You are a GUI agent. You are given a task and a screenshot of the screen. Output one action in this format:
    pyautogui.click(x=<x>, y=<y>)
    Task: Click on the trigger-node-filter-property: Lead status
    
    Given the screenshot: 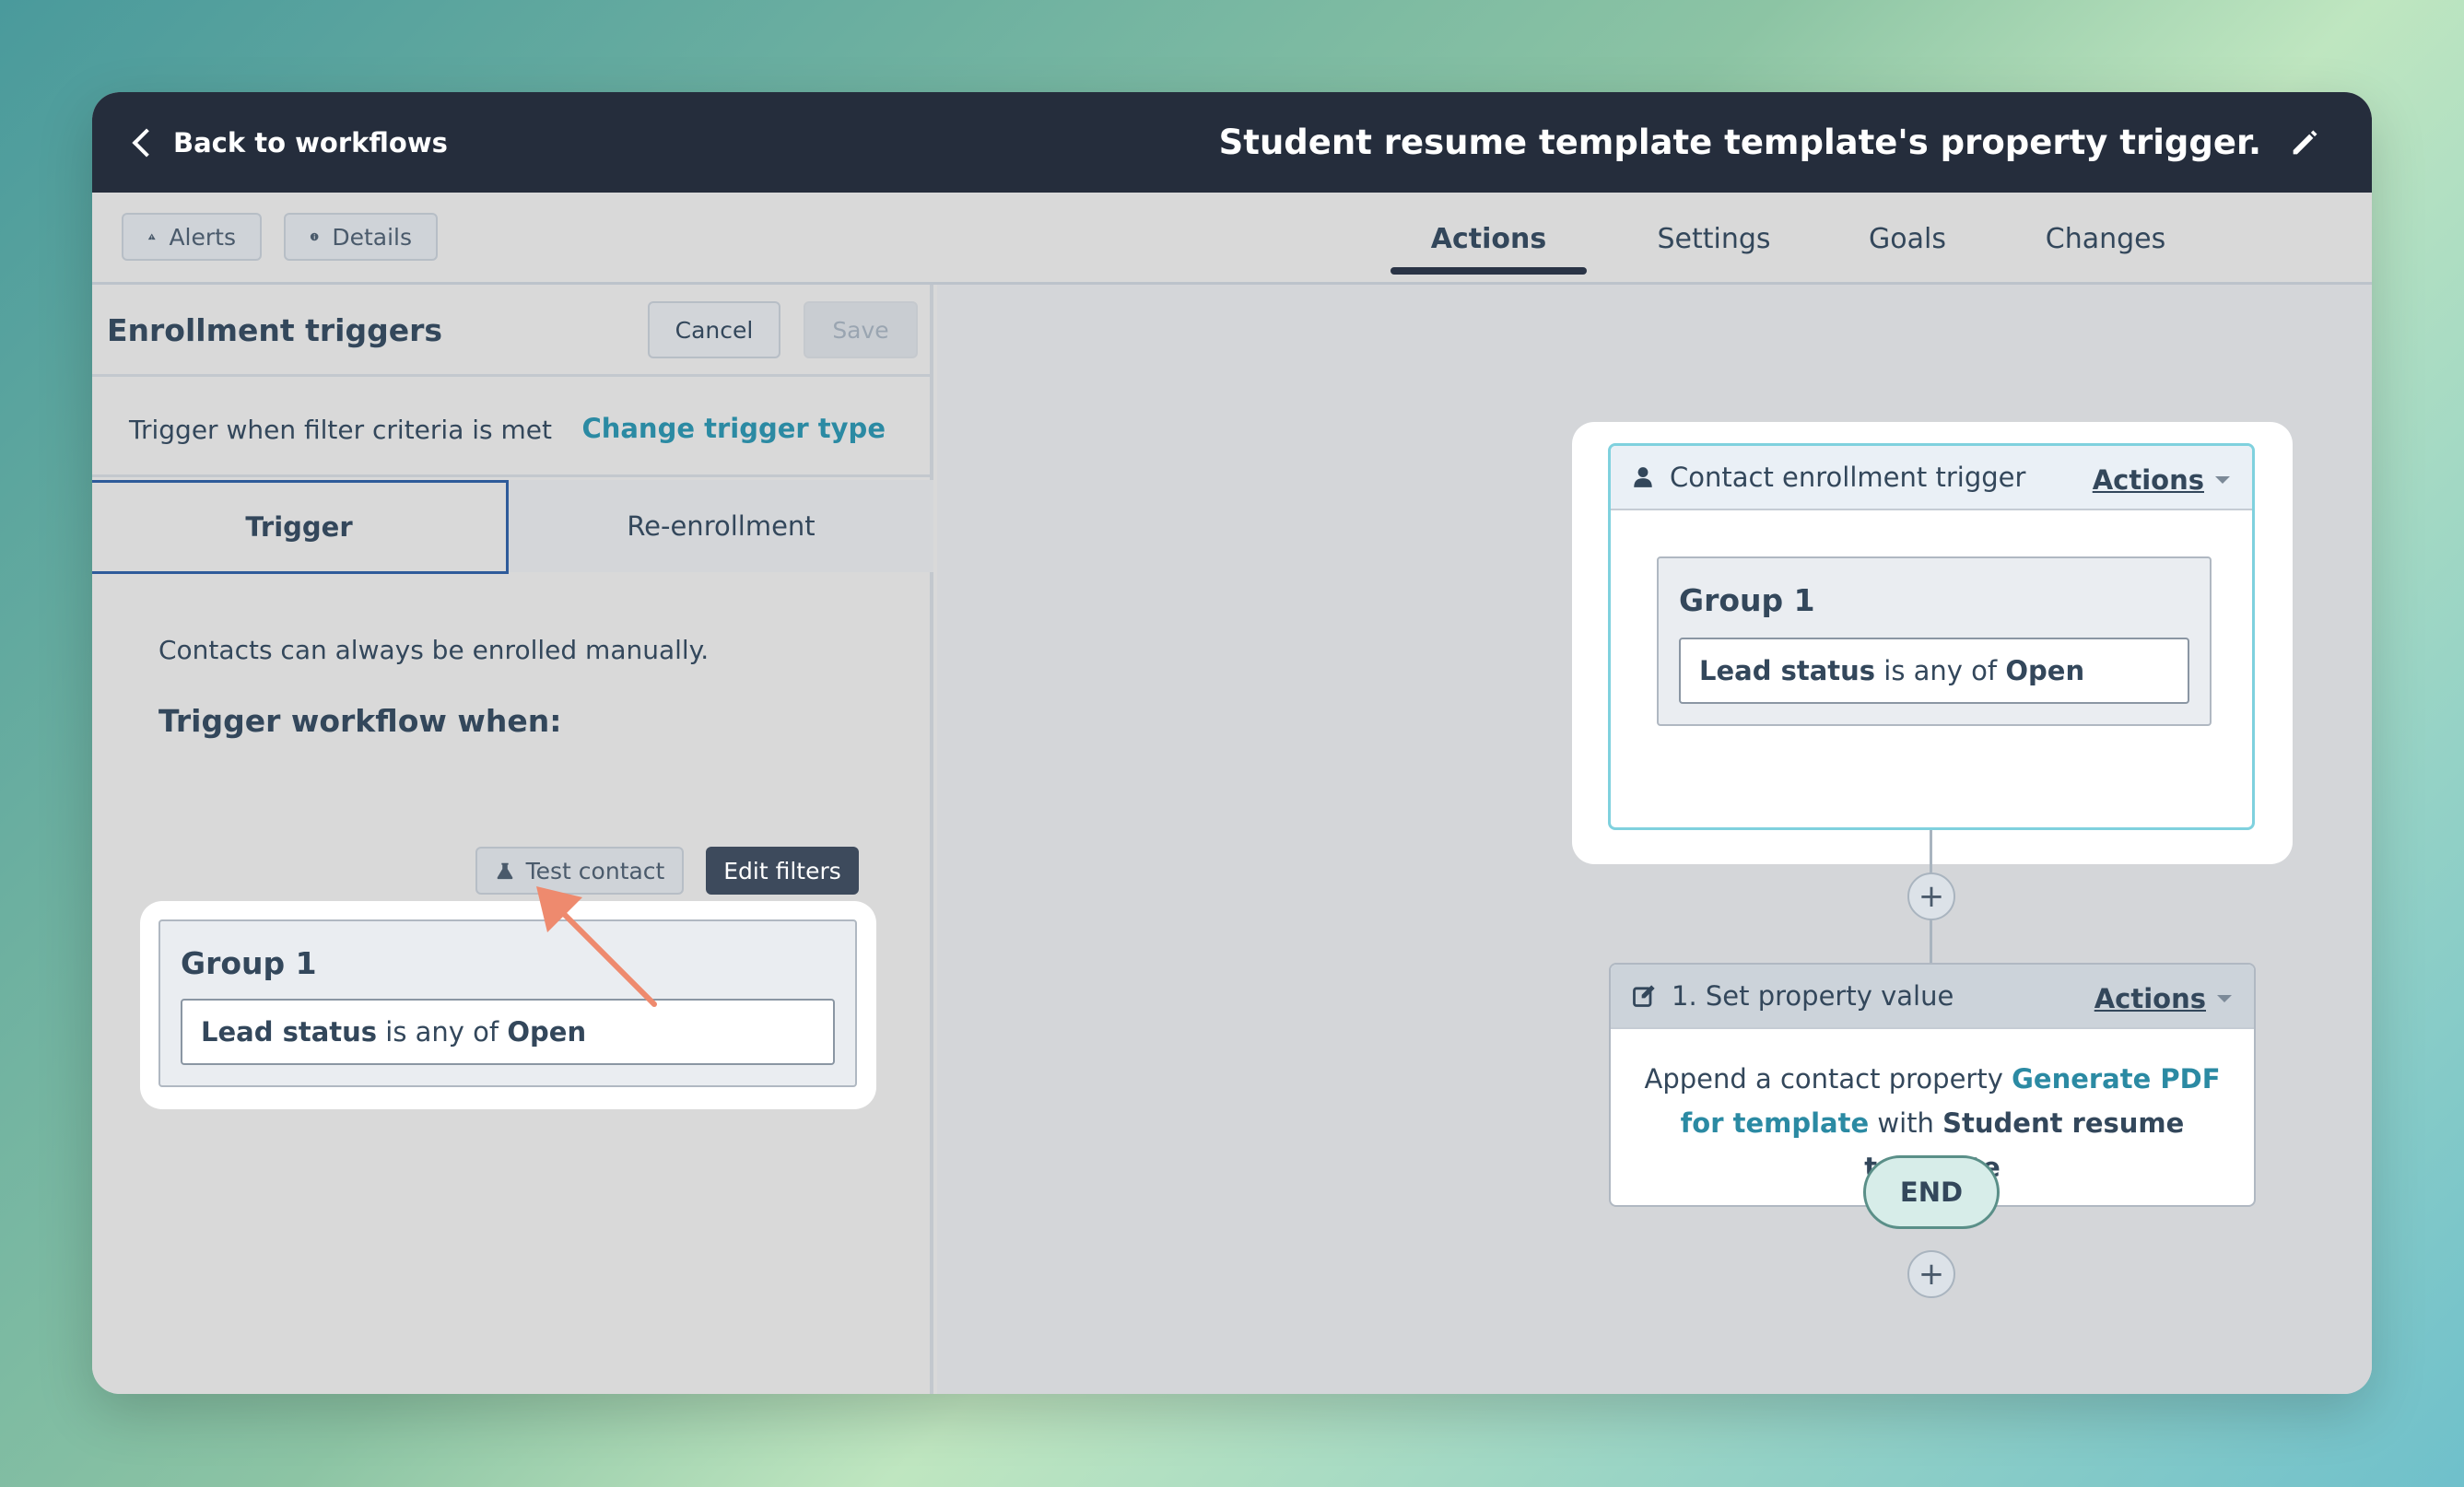 What is the action you would take?
    pyautogui.click(x=1787, y=670)
    